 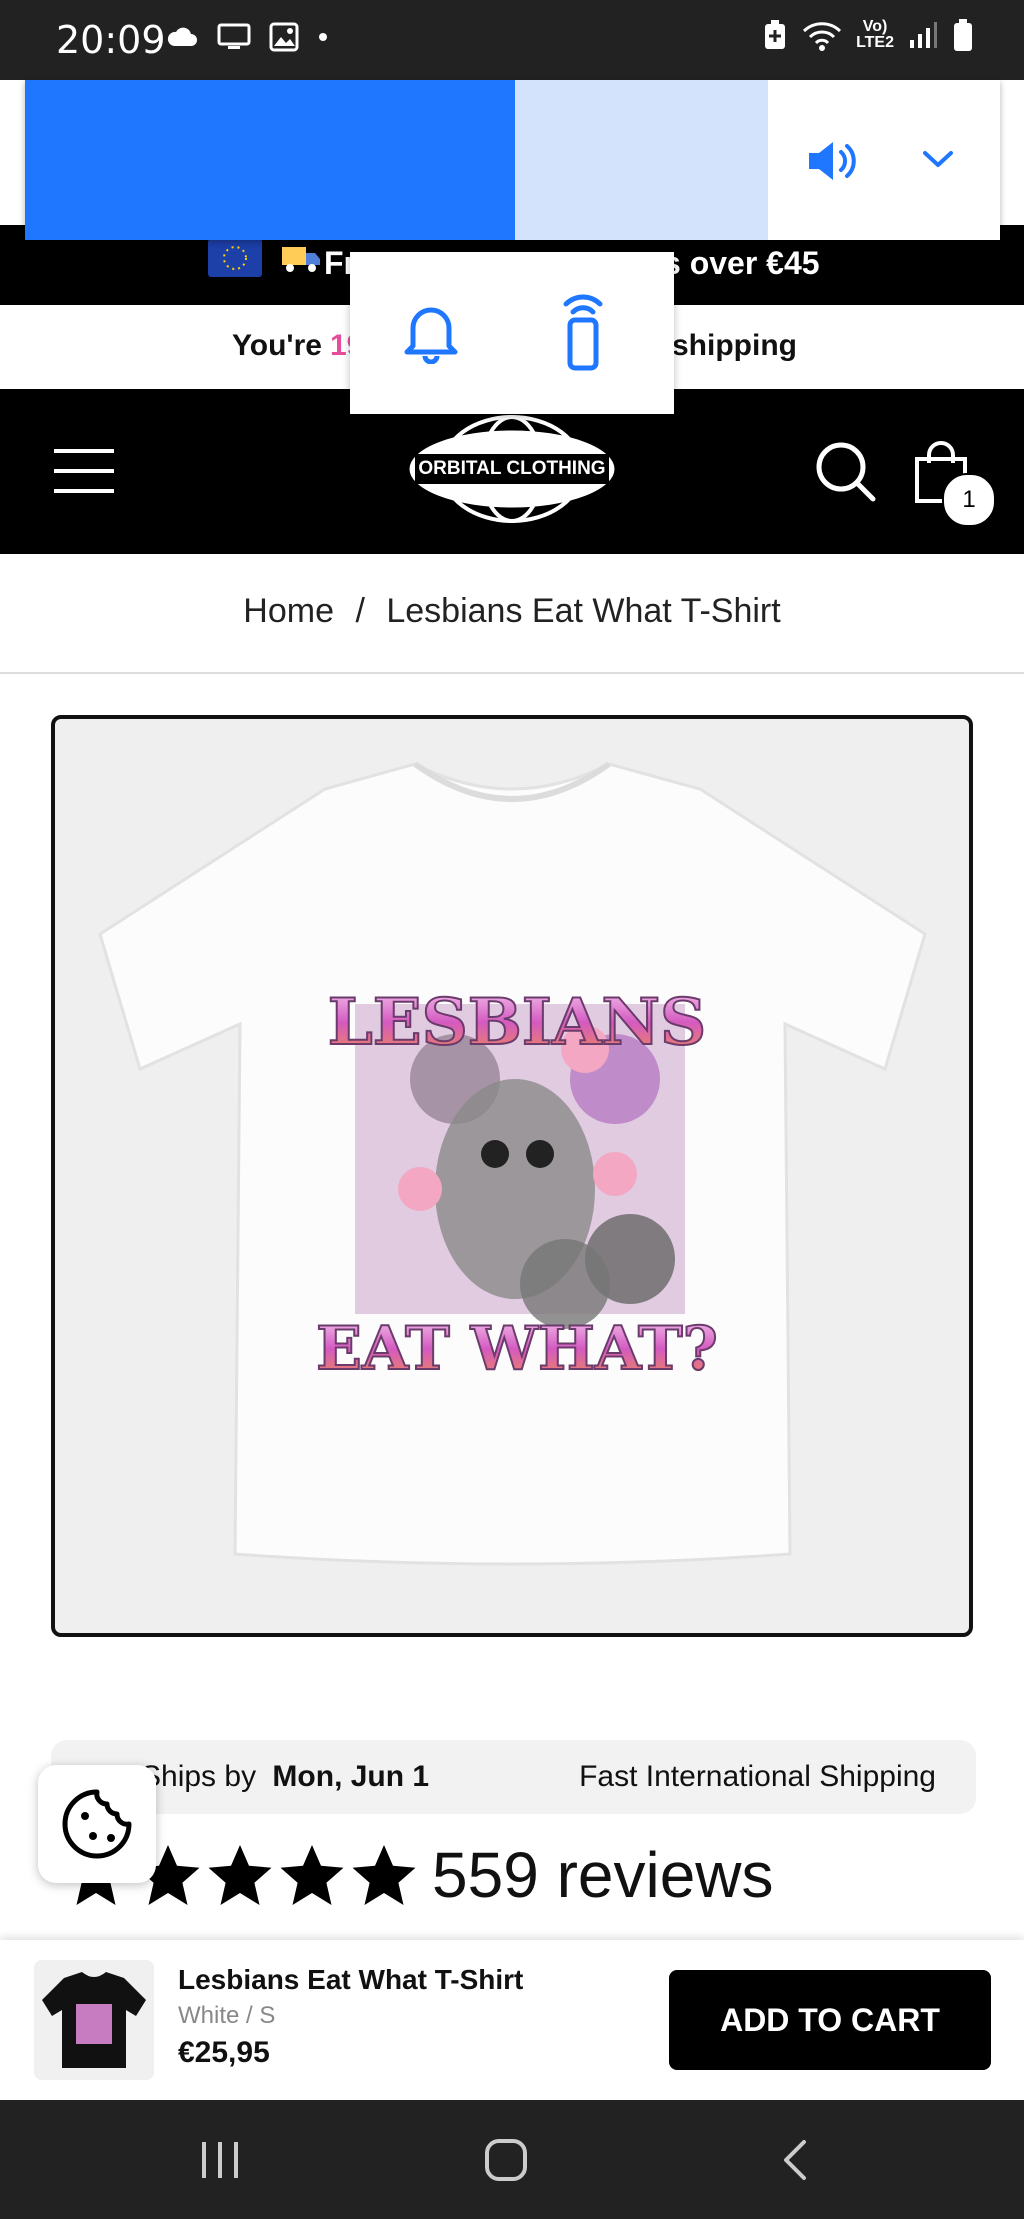 What do you see at coordinates (969, 500) in the screenshot?
I see `cart-count-badge: 1` at bounding box center [969, 500].